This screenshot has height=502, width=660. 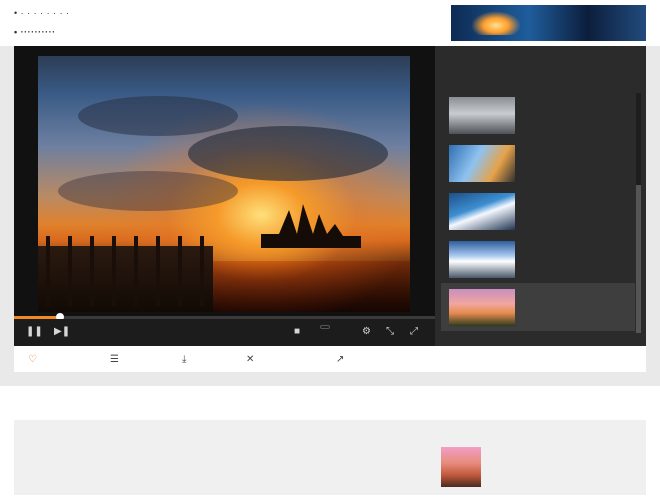 What do you see at coordinates (548, 23) in the screenshot?
I see `ad-banner` at bounding box center [548, 23].